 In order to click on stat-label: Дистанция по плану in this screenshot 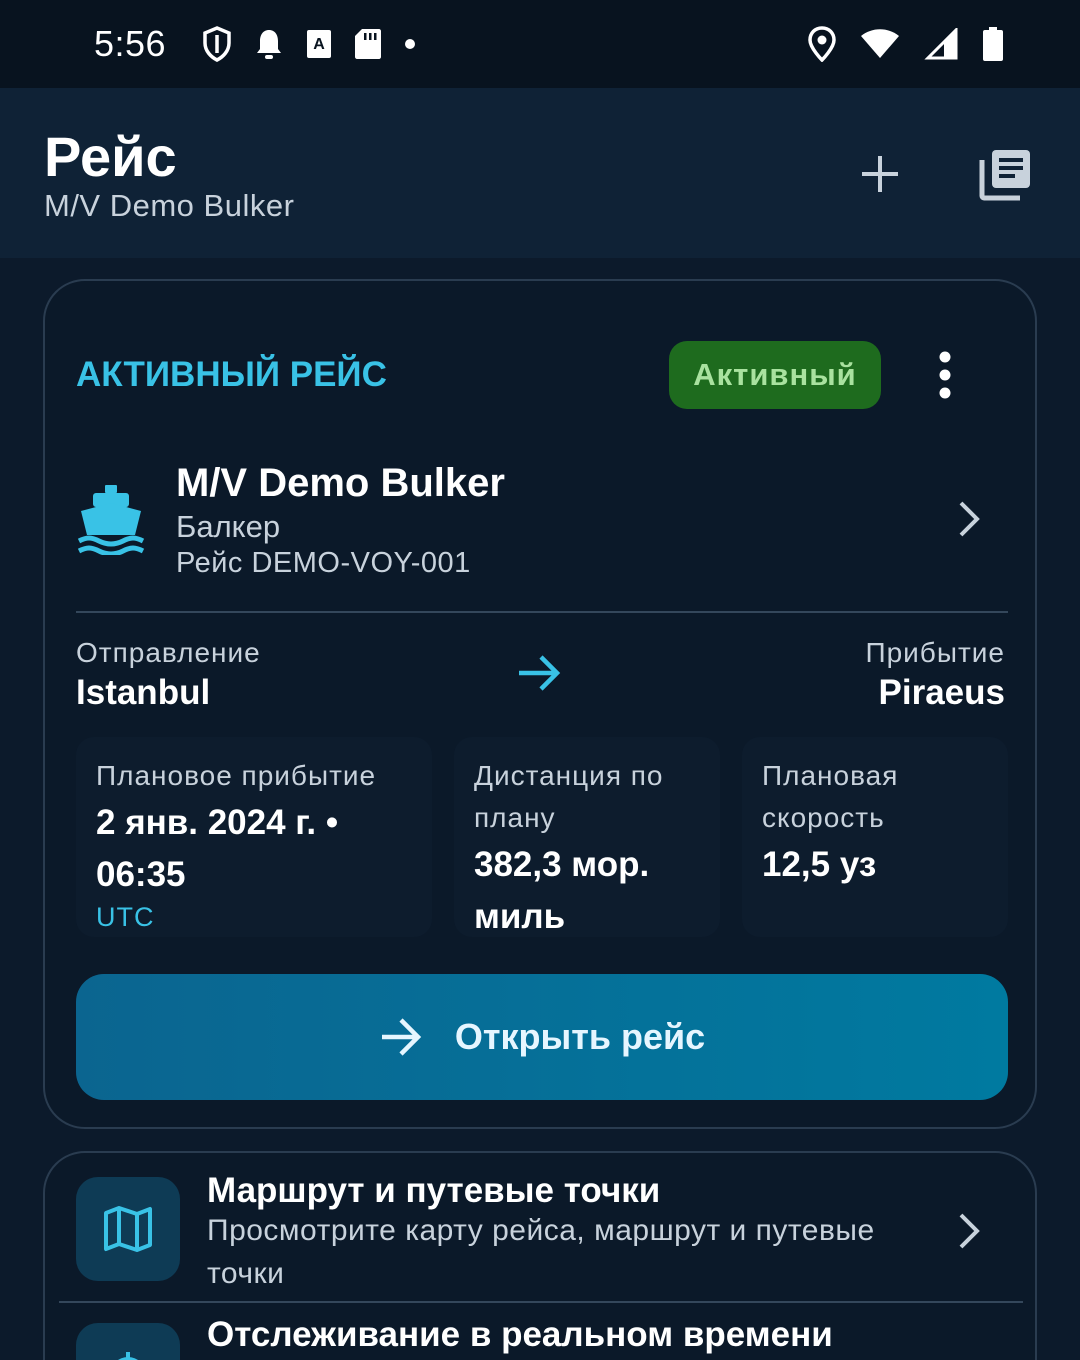, I will do `click(569, 796)`.